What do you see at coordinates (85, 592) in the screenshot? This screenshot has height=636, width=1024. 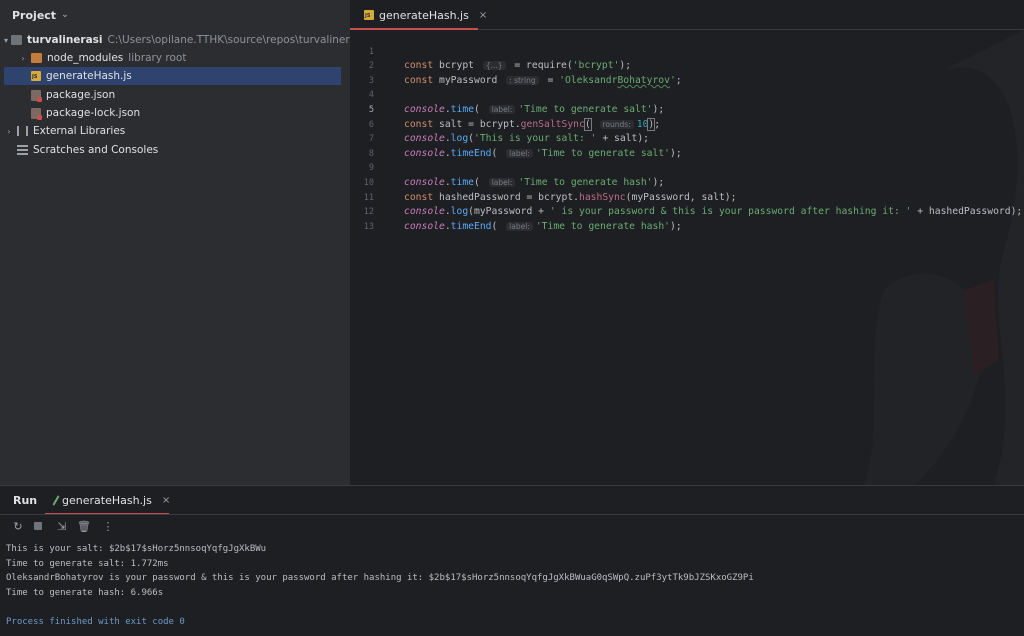 I see `console-output-line: Time to generate hash: 6.966s` at bounding box center [85, 592].